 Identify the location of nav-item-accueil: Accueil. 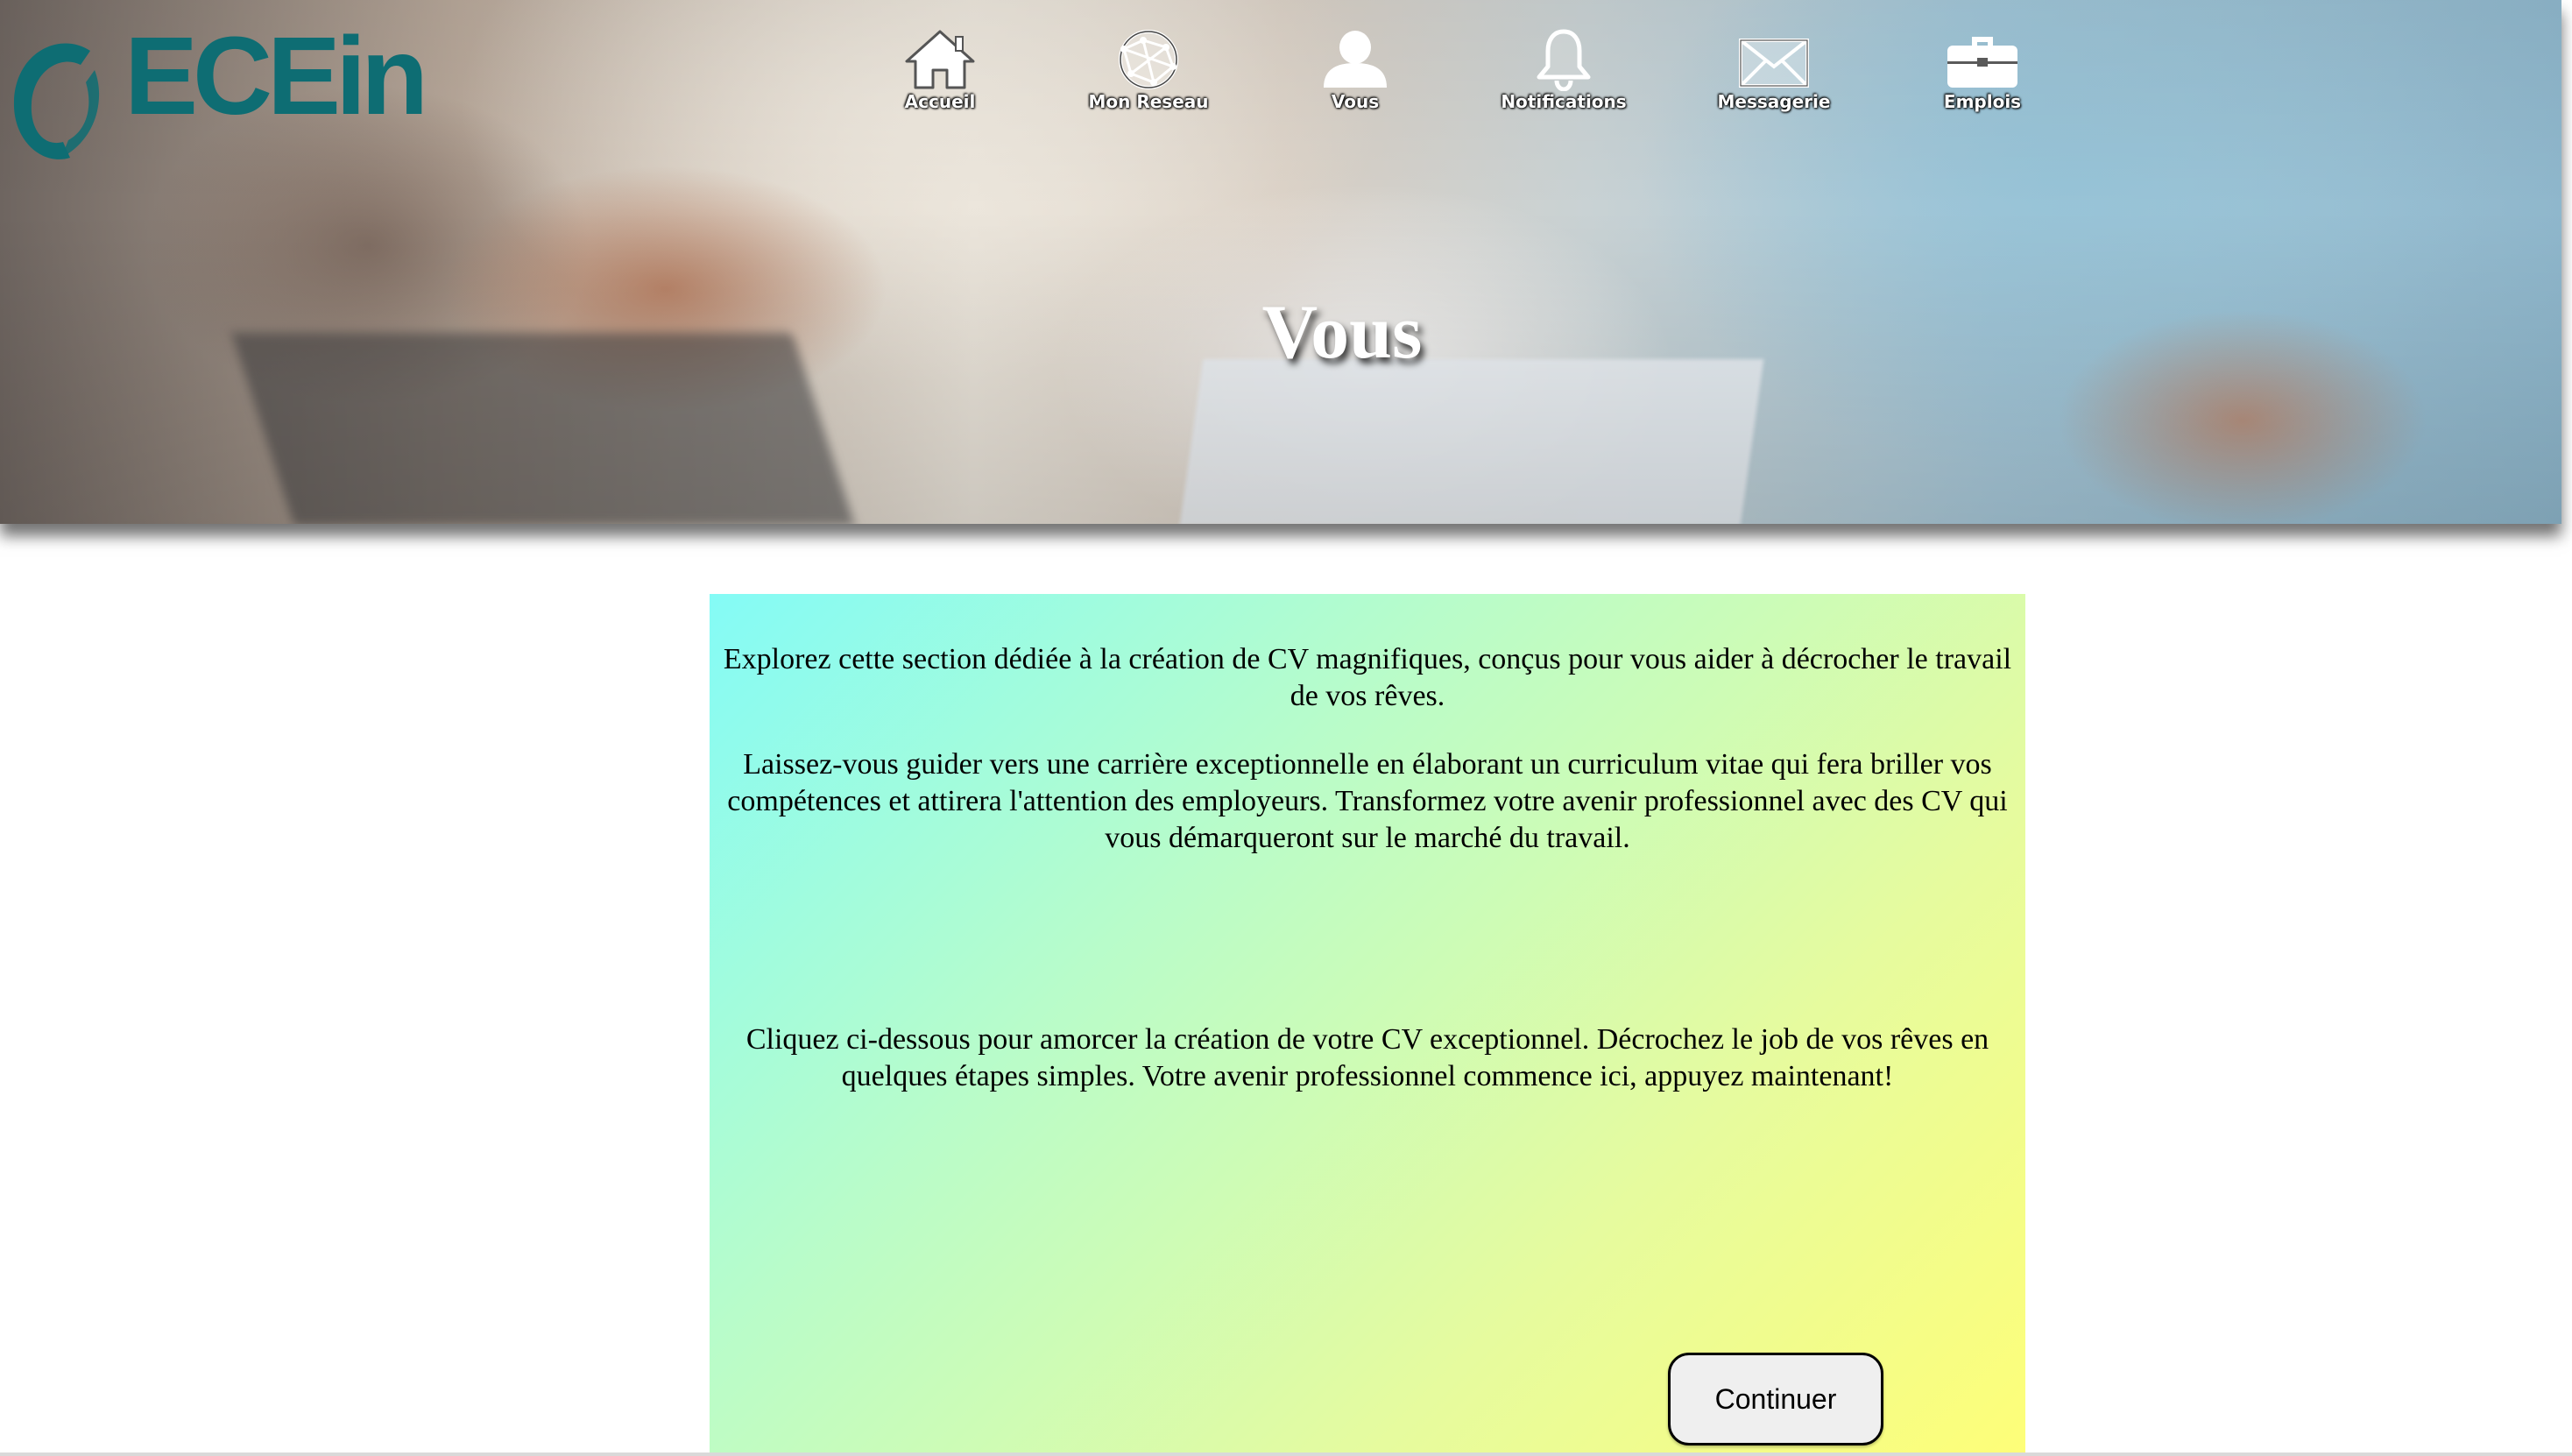
(940, 76).